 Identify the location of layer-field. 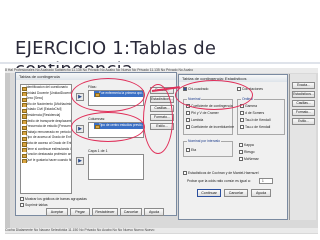
(116, 167).